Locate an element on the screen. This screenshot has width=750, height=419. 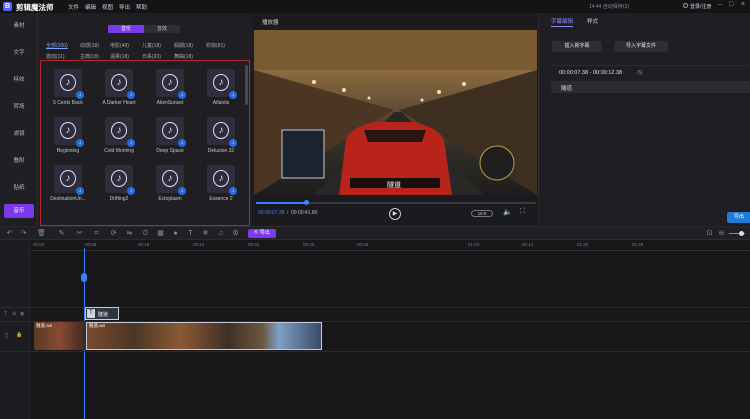
menu-help: 帮助 is located at coordinates (141, 7).